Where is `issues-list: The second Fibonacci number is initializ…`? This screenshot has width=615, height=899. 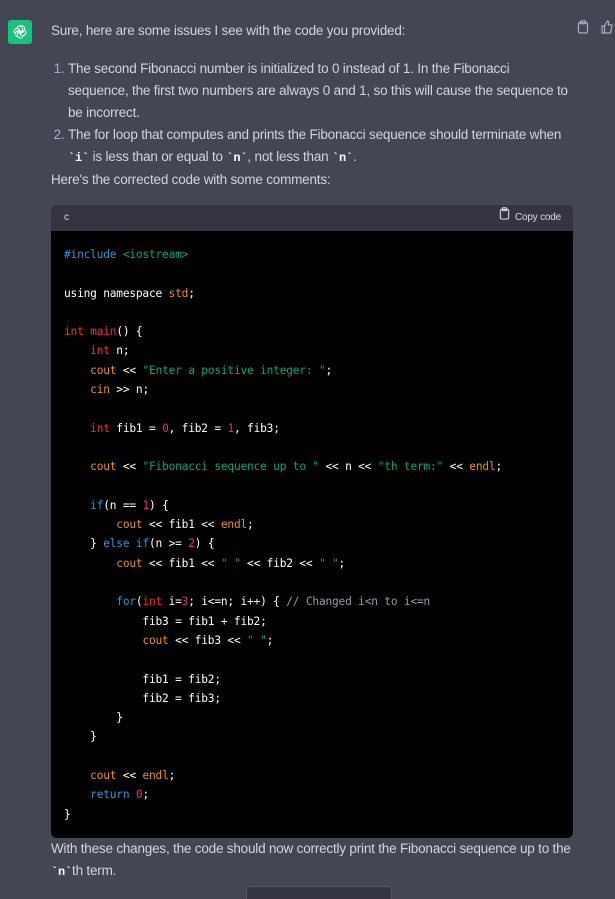
issues-list: The second Fibonacci number is initializ… is located at coordinates (311, 113).